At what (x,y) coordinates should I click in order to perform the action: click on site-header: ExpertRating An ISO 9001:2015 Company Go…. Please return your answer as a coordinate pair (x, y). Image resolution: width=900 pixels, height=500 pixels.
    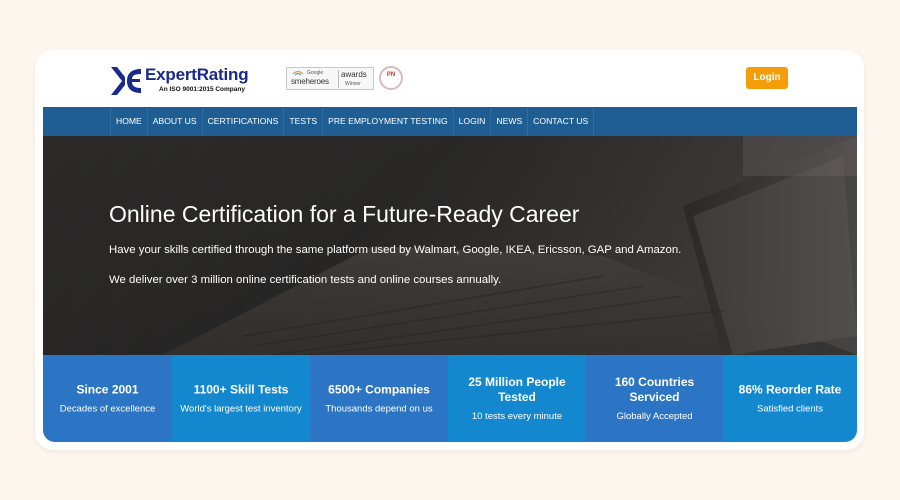
    Looking at the image, I should click on (449, 78).